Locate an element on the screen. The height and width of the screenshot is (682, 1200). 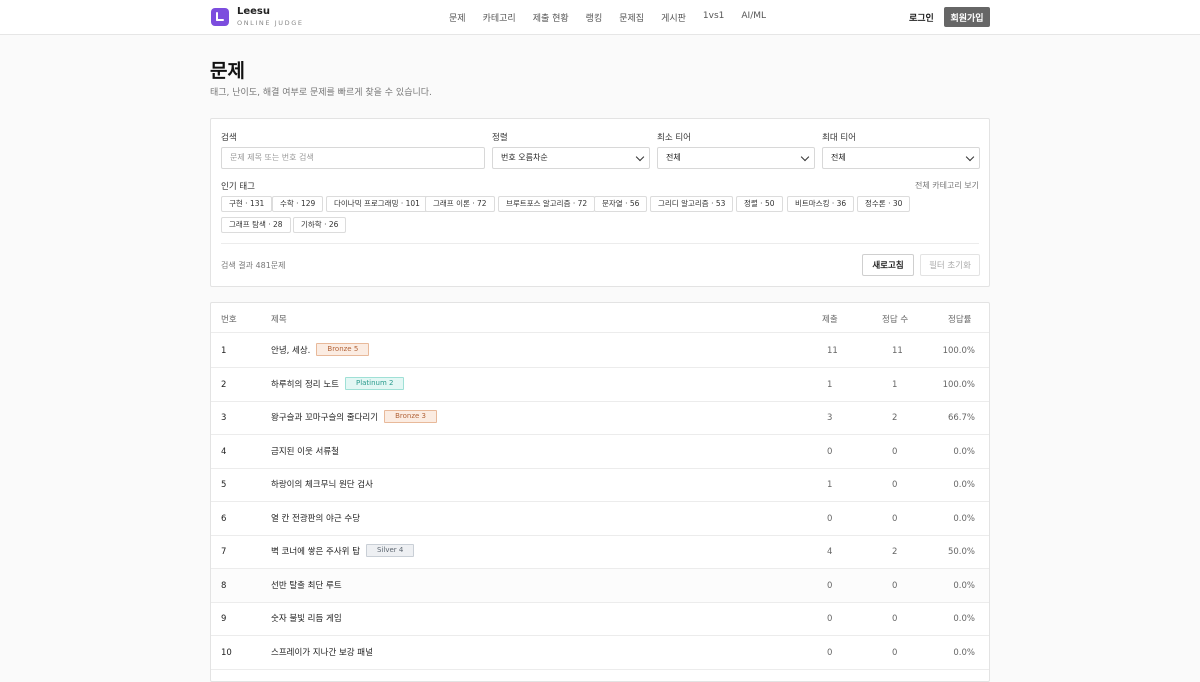
refresh-button: 새로고침 is located at coordinates (888, 265).